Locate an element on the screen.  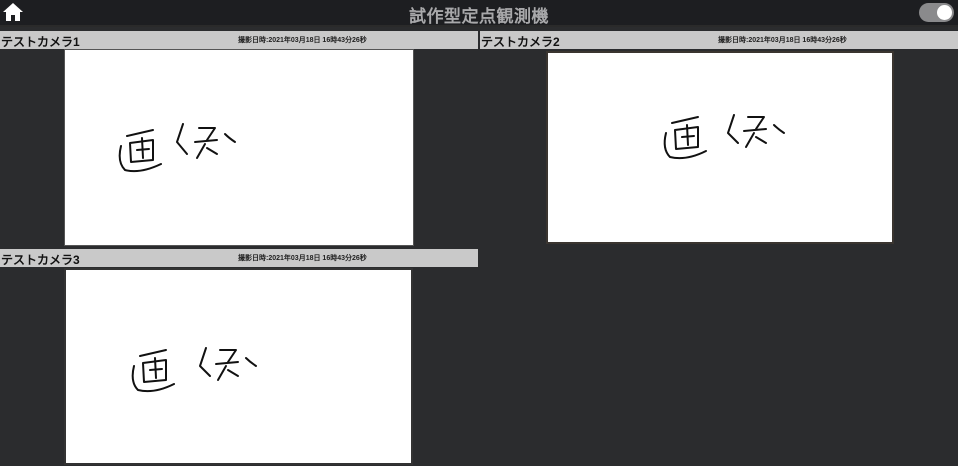
camera-name: テストカメラ2 is located at coordinates (520, 42).